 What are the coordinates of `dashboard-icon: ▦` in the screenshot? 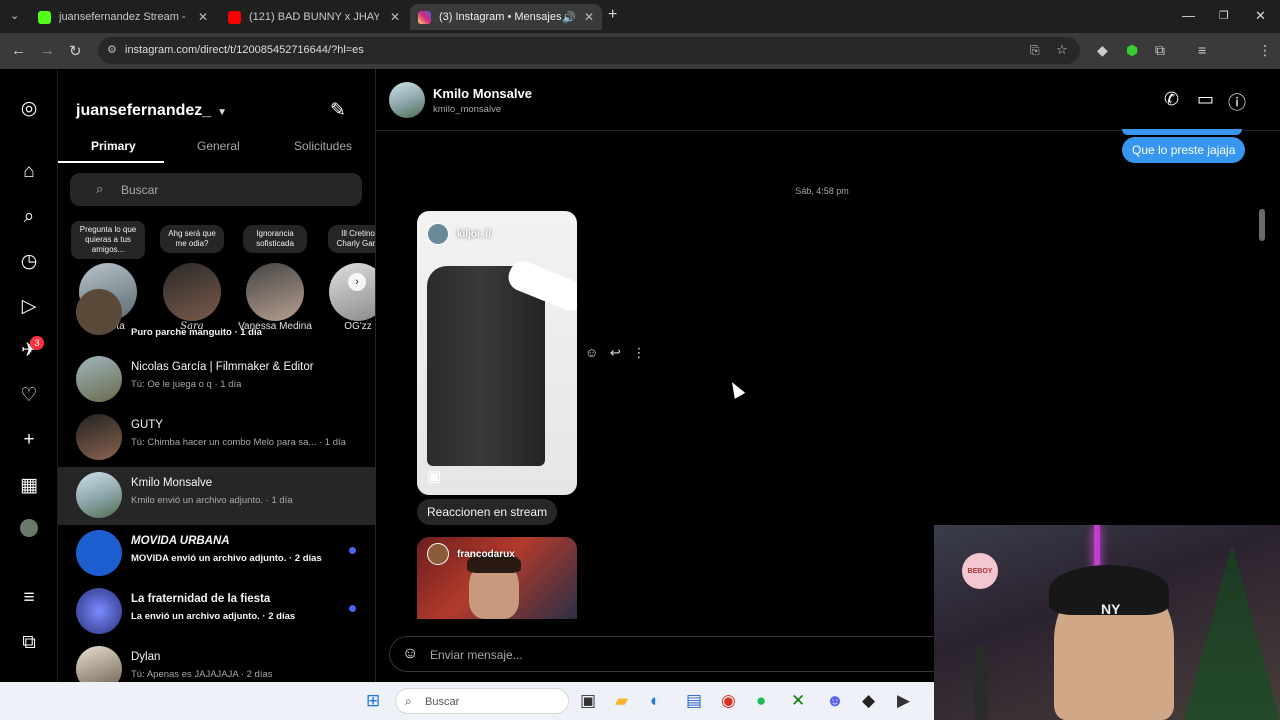 It's located at (29, 485).